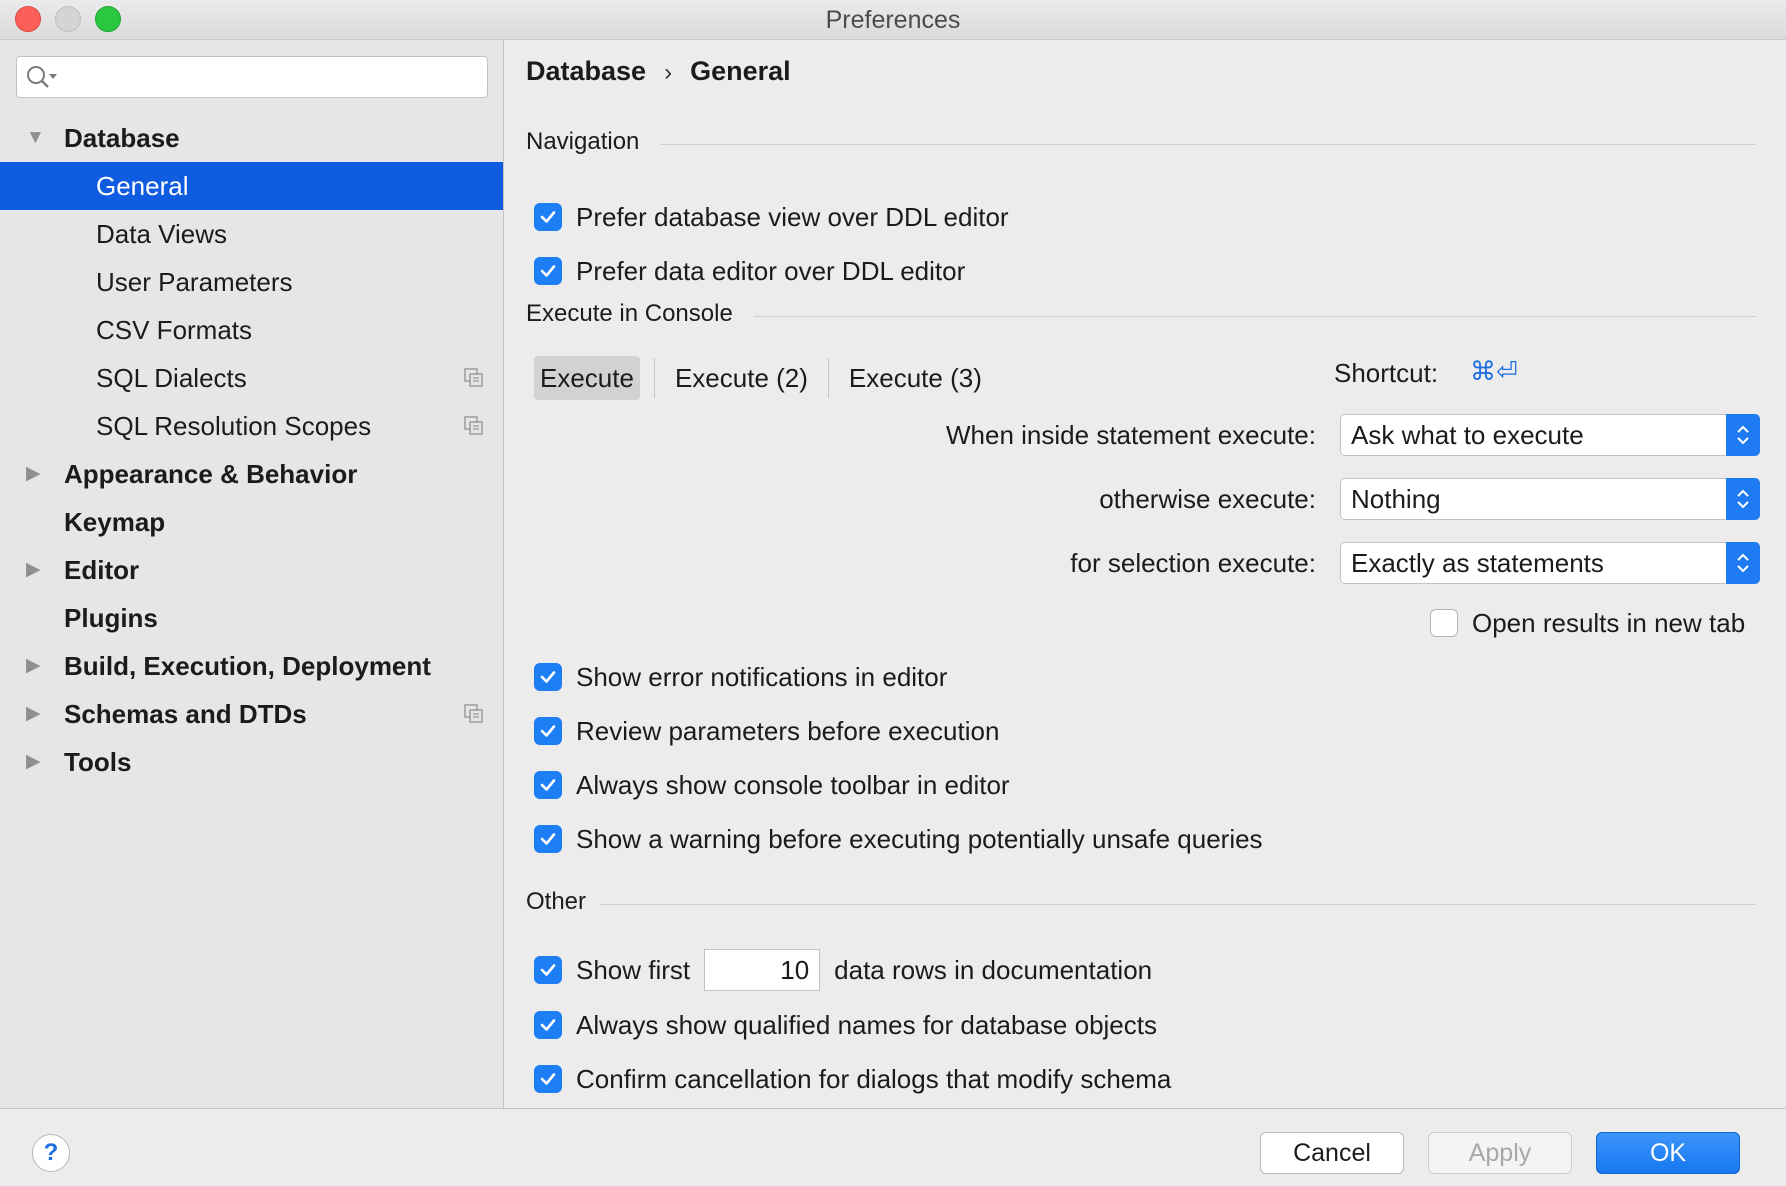 The width and height of the screenshot is (1786, 1186). I want to click on sidebar-item-label: Database, so click(122, 138).